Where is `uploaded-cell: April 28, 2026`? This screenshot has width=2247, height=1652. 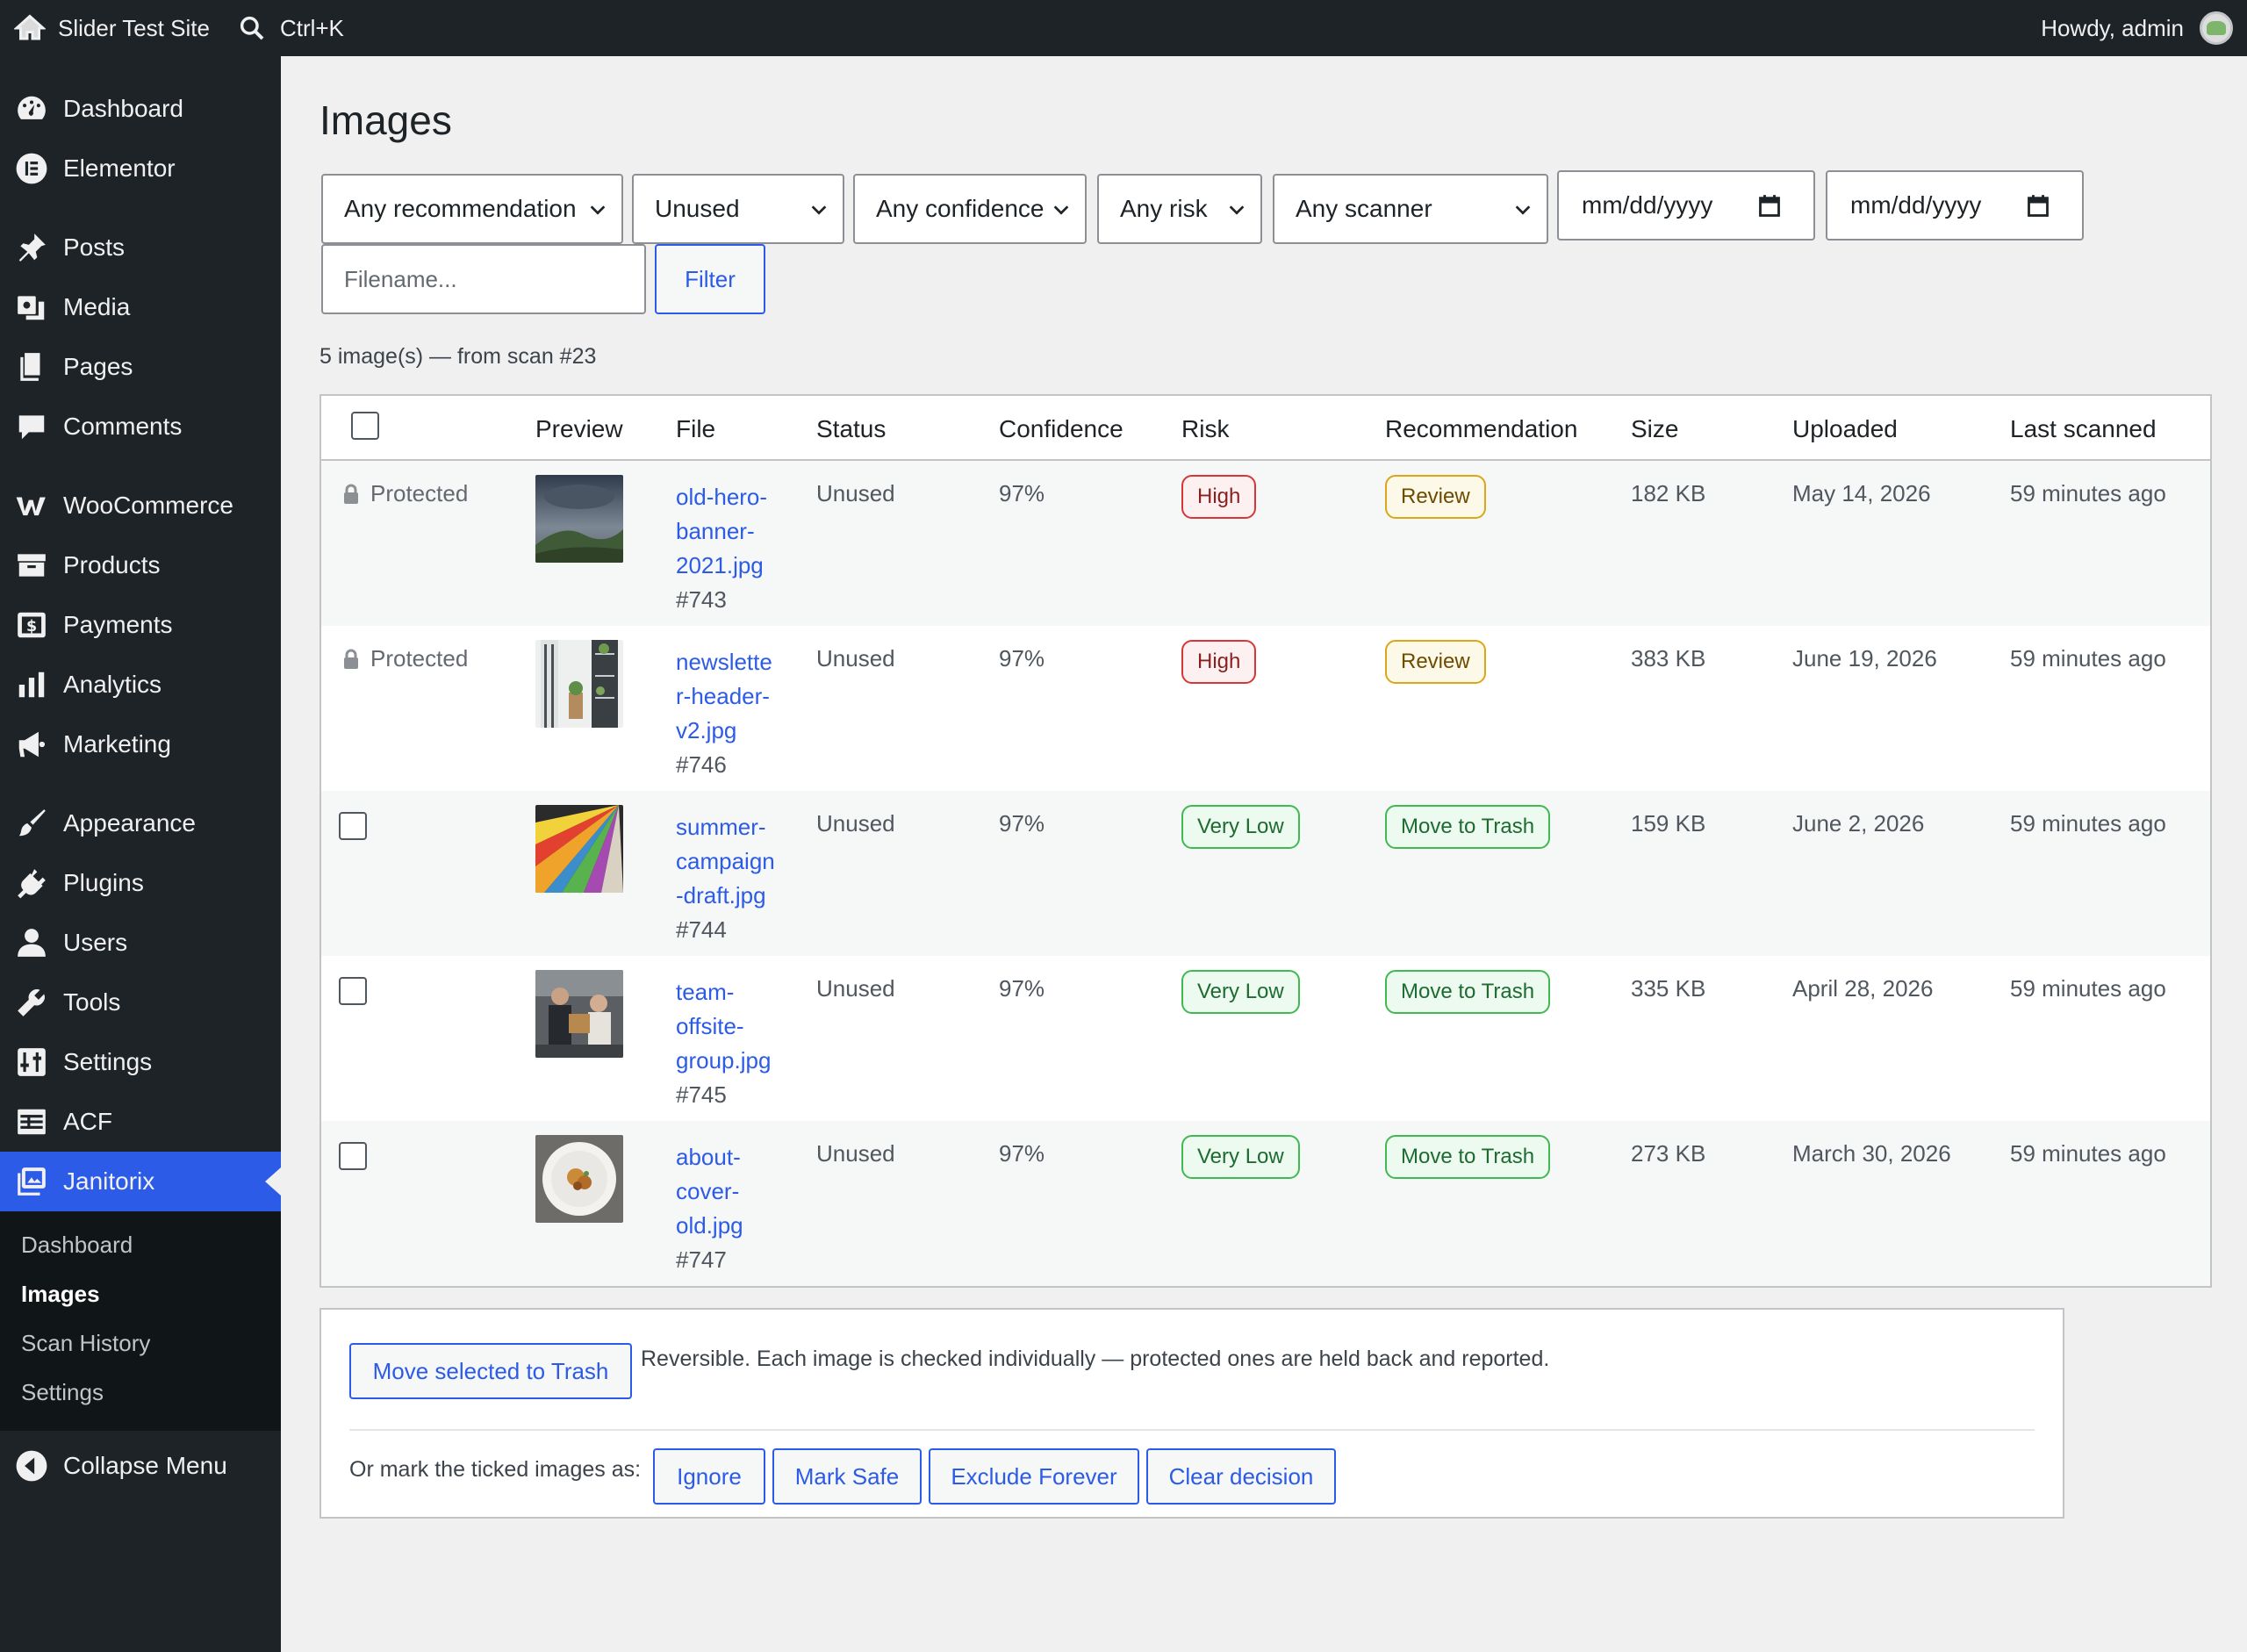
uploaded-cell: April 28, 2026 is located at coordinates (1863, 988).